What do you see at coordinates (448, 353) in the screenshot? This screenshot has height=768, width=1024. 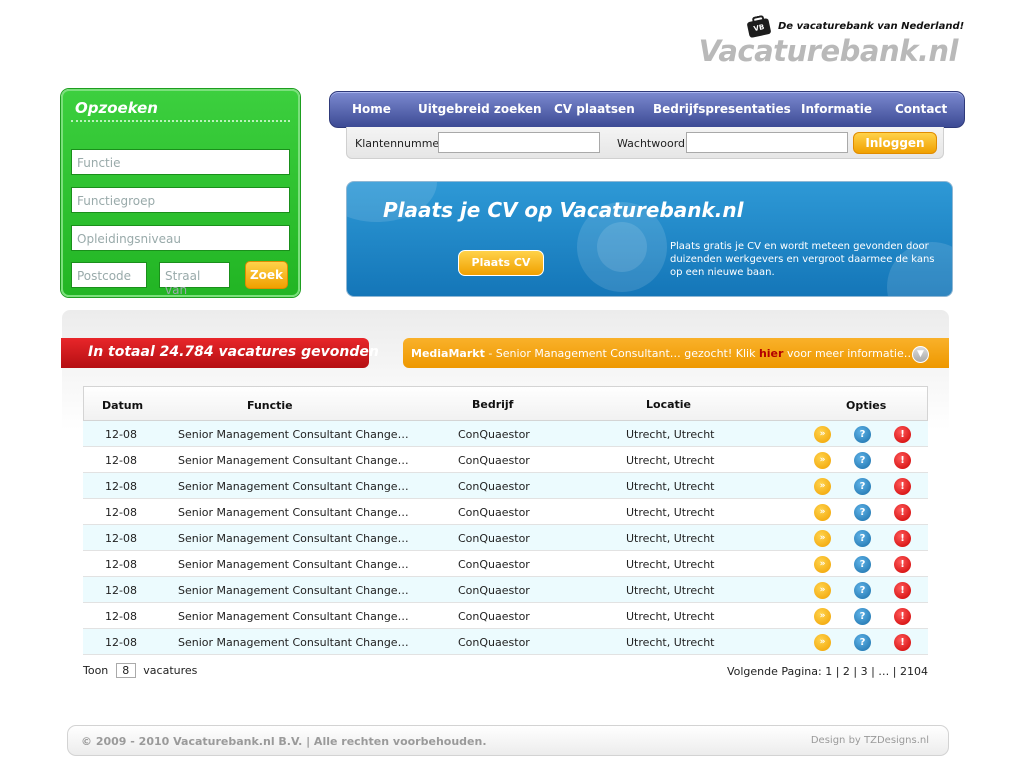 I see `promo-company: MediaMarkt` at bounding box center [448, 353].